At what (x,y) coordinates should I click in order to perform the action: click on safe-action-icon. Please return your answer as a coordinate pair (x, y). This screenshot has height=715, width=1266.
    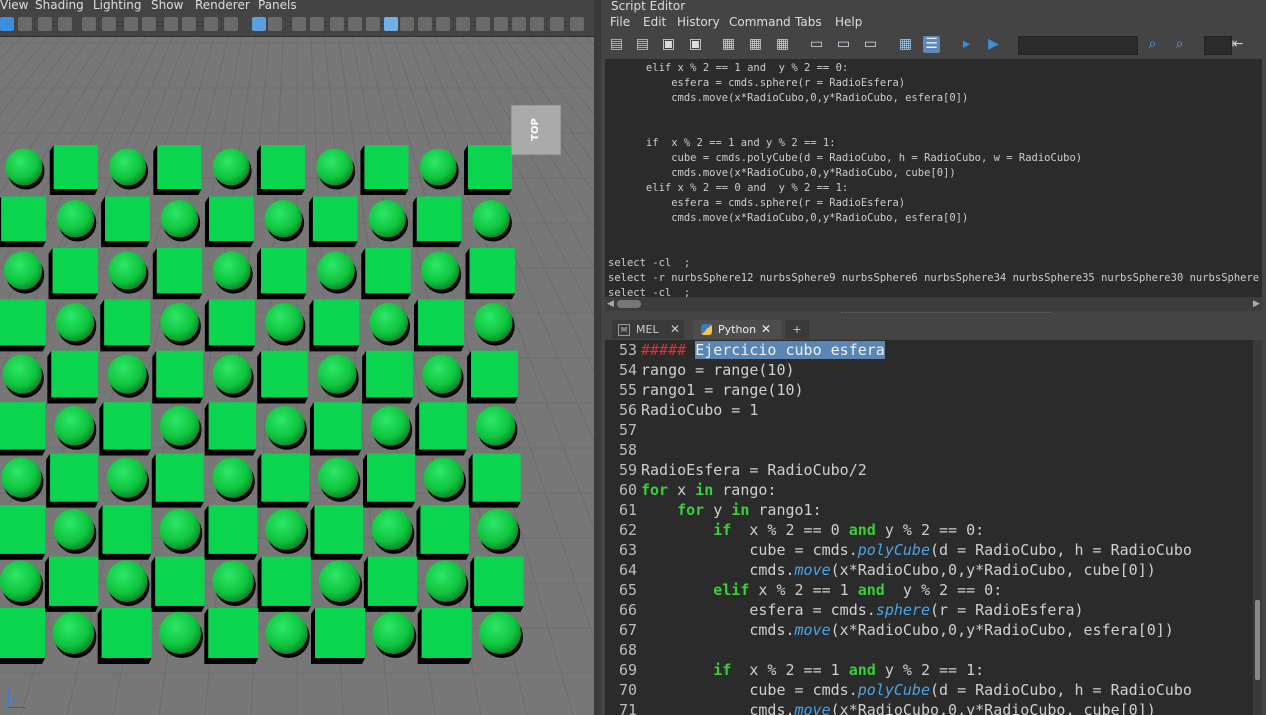
    Looking at the image, I should click on (231, 24).